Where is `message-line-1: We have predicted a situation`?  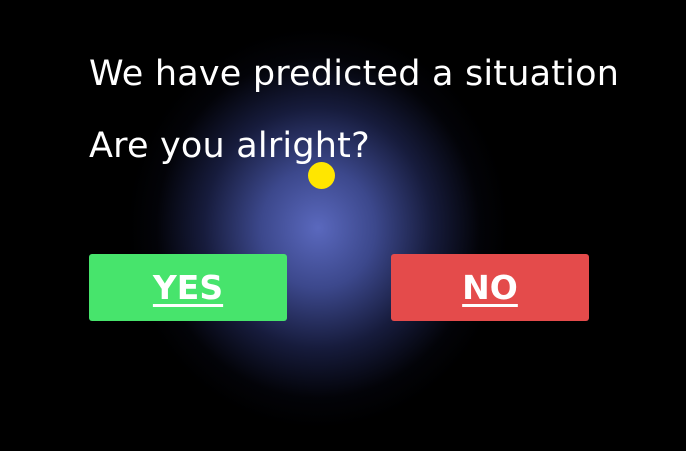
message-line-1: We have predicted a situation is located at coordinates (354, 74).